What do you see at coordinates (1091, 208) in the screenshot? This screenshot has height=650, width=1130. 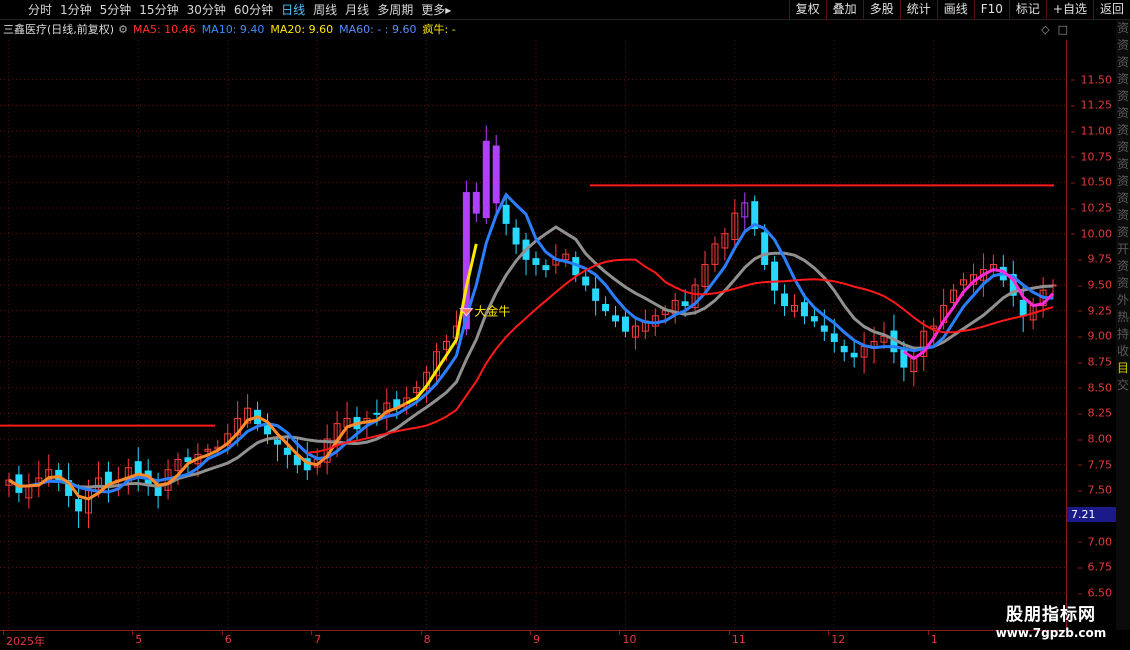 I see `y-tick-label: 10.25` at bounding box center [1091, 208].